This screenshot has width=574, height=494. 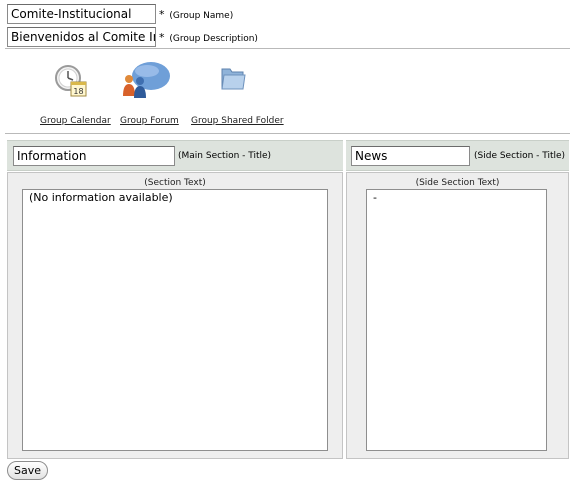 I want to click on group-forum-link: Group Forum, so click(x=149, y=121).